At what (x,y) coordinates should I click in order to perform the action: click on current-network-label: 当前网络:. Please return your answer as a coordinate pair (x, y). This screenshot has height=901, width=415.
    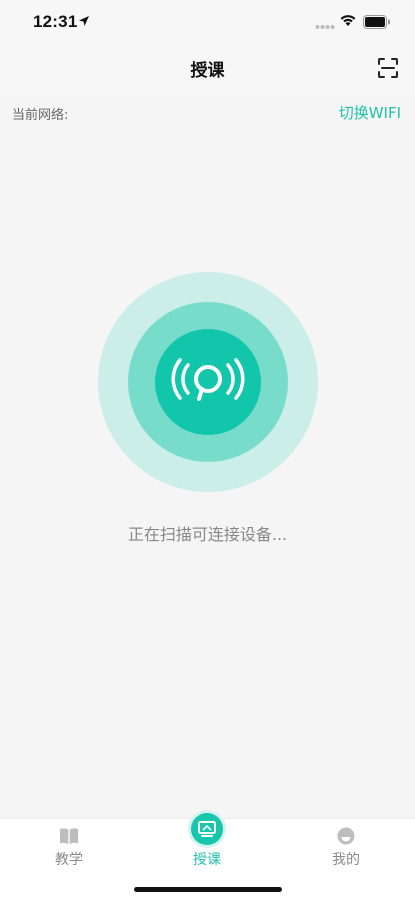
    Looking at the image, I should click on (40, 115).